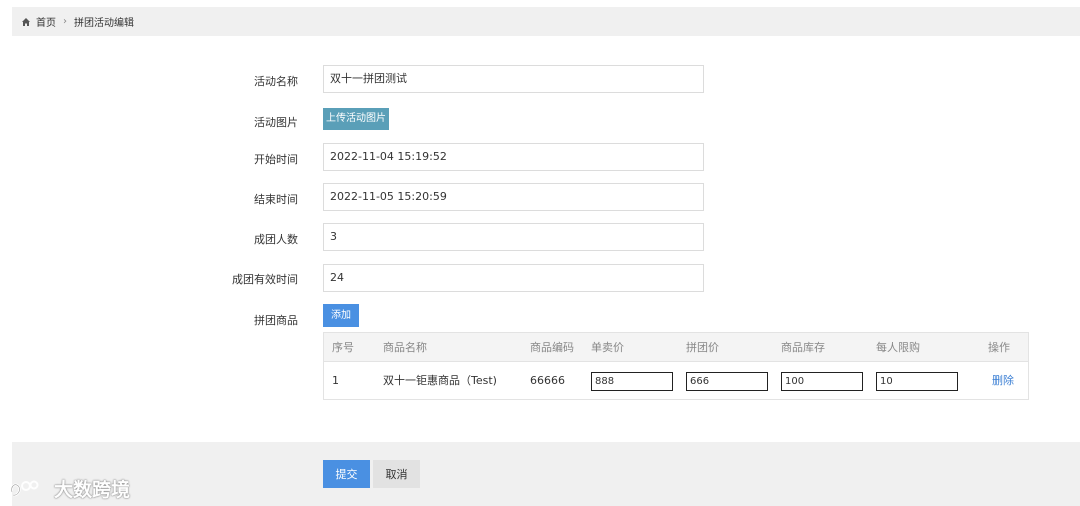 Image resolution: width=1080 pixels, height=506 pixels. Describe the element at coordinates (24, 488) in the screenshot. I see `watermark-logo-icon` at that location.